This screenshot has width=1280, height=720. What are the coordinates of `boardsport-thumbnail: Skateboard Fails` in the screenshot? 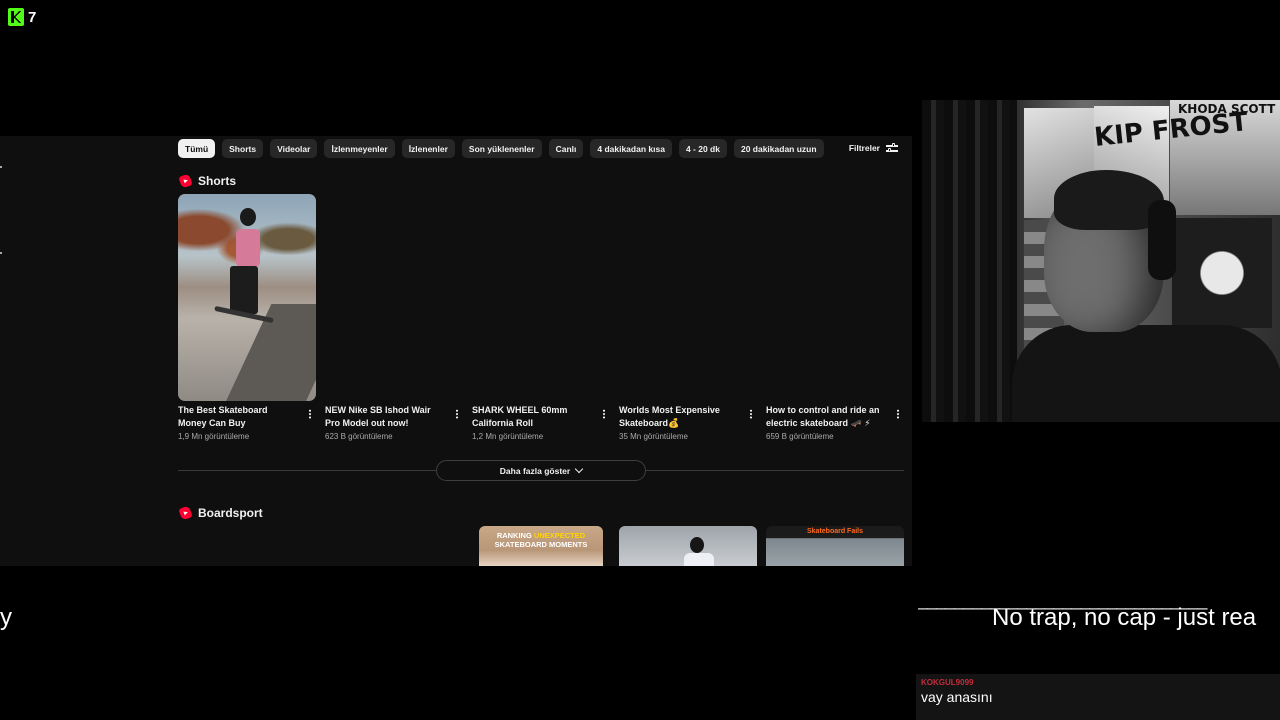 It's located at (835, 546).